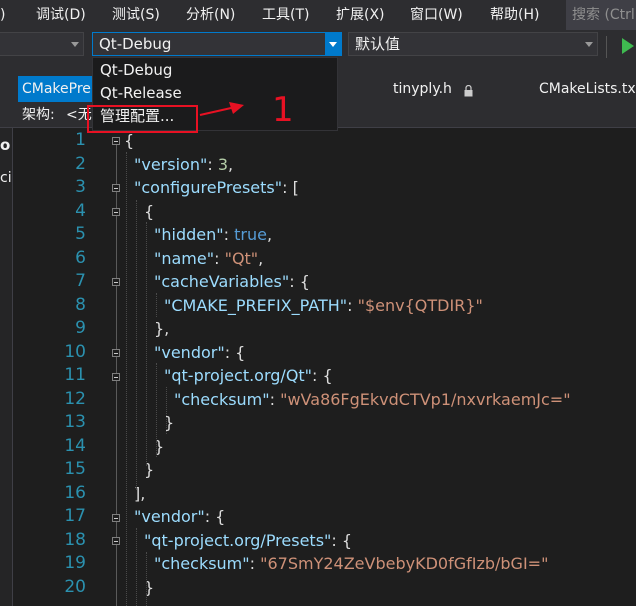 The width and height of the screenshot is (636, 606). I want to click on line-number: 13, so click(75, 422).